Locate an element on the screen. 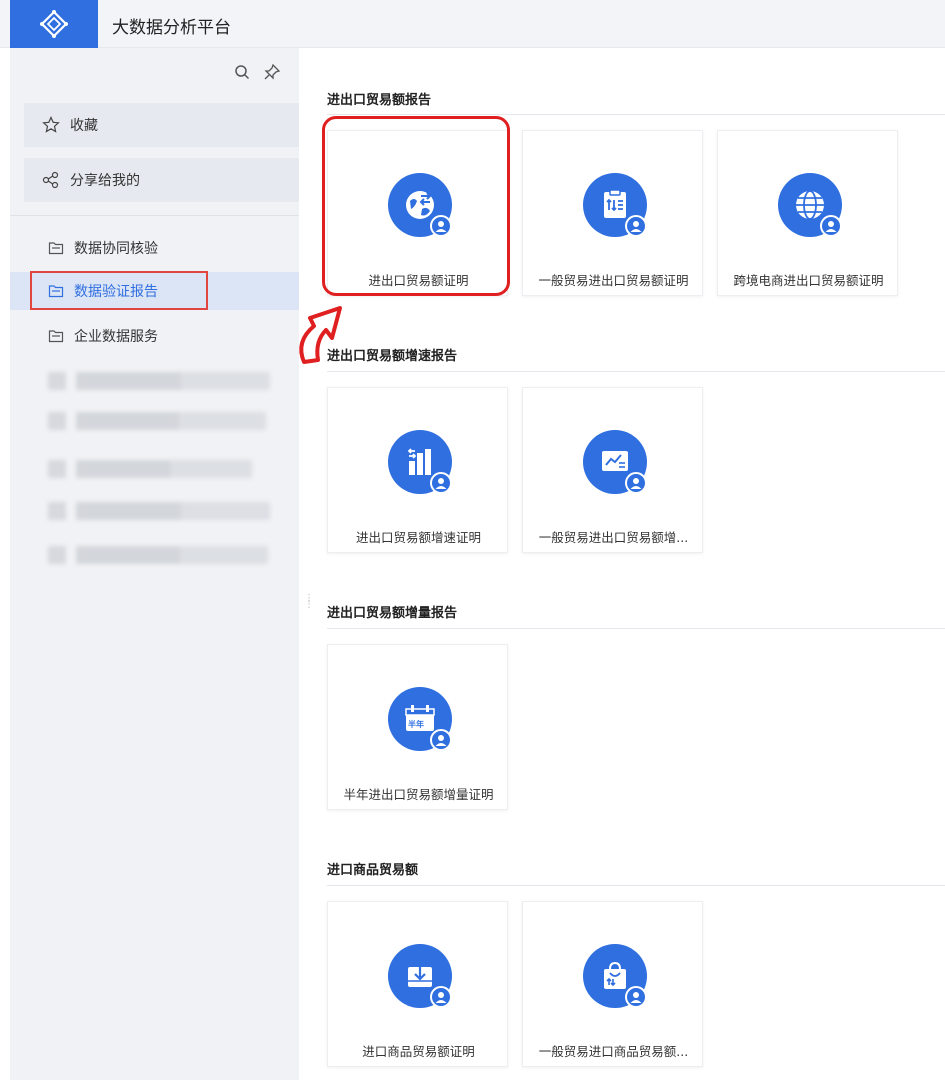  sidebar-item-data-collaboration: 数据协同核验 is located at coordinates (154, 248).